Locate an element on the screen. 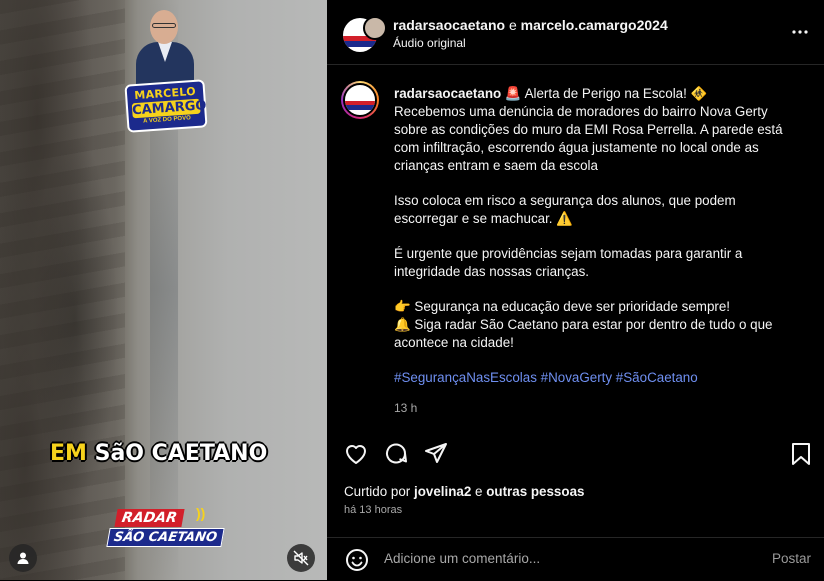 The image size is (824, 581). caption-avatar-blue-band is located at coordinates (360, 108).